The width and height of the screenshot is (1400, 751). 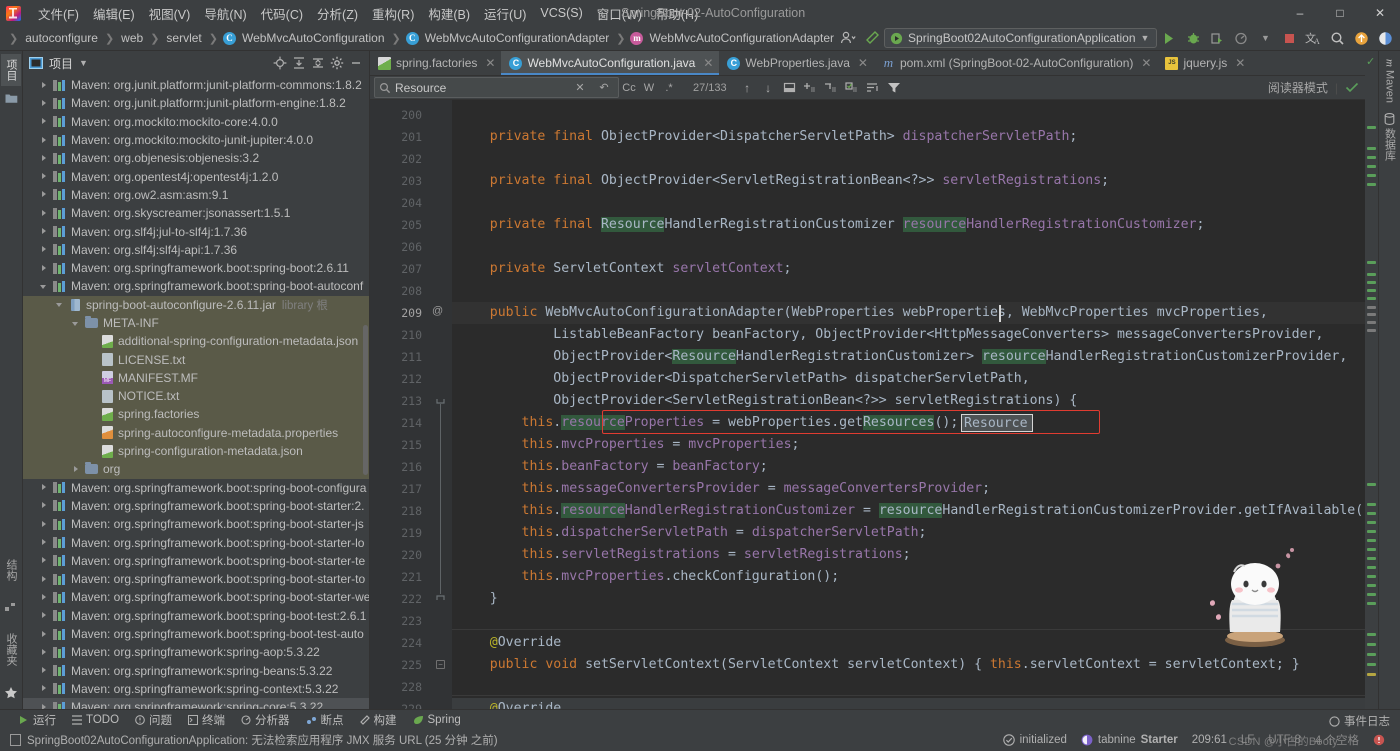 I want to click on menu-build: 构建(B), so click(x=449, y=13).